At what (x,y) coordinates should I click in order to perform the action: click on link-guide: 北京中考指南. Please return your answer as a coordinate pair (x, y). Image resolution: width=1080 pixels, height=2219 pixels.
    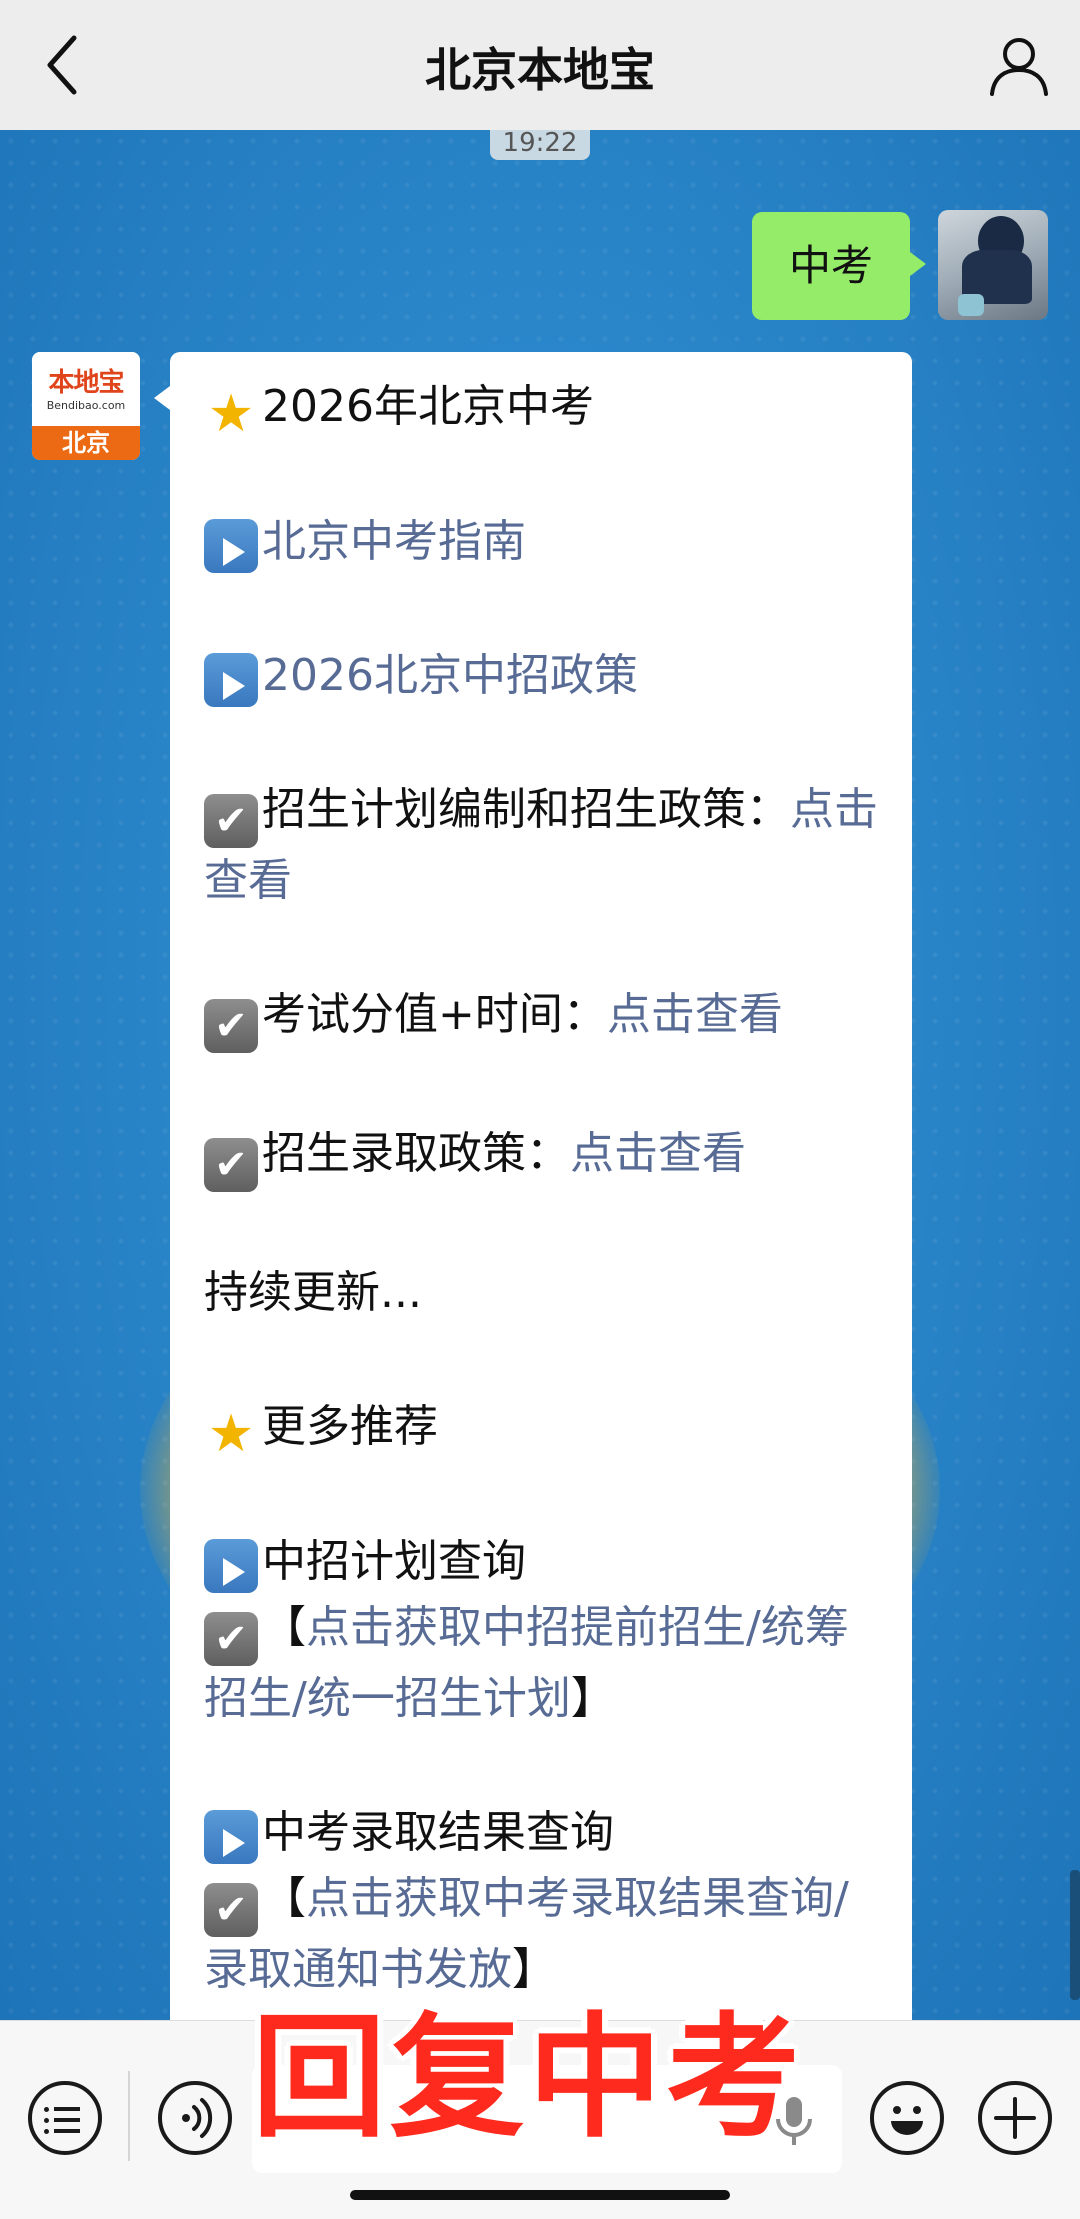
    Looking at the image, I should click on (541, 542).